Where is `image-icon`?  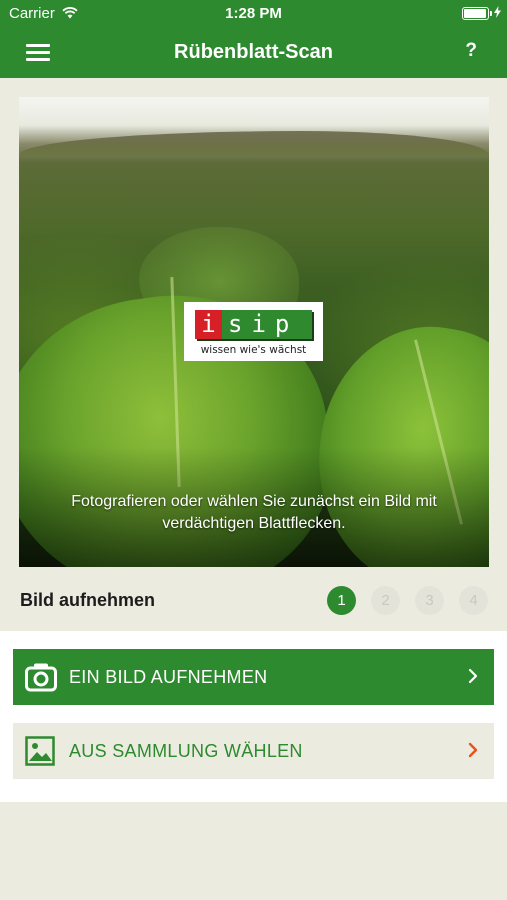
image-icon is located at coordinates (40, 751).